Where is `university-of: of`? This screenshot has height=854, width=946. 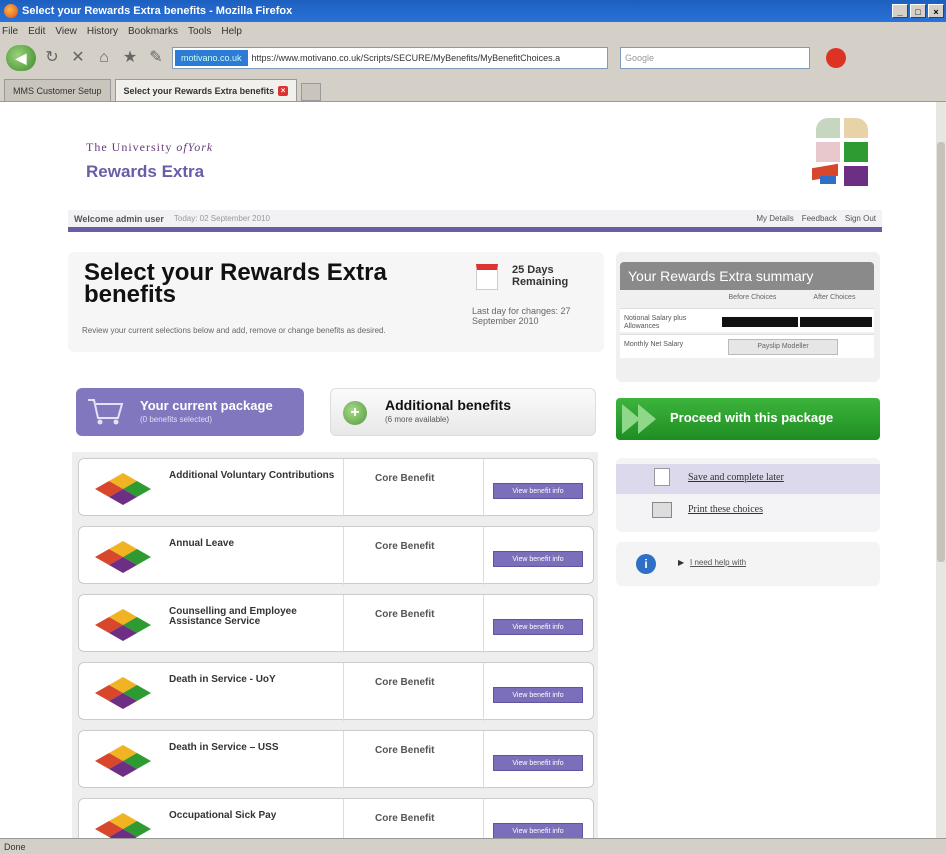 university-of: of is located at coordinates (182, 147).